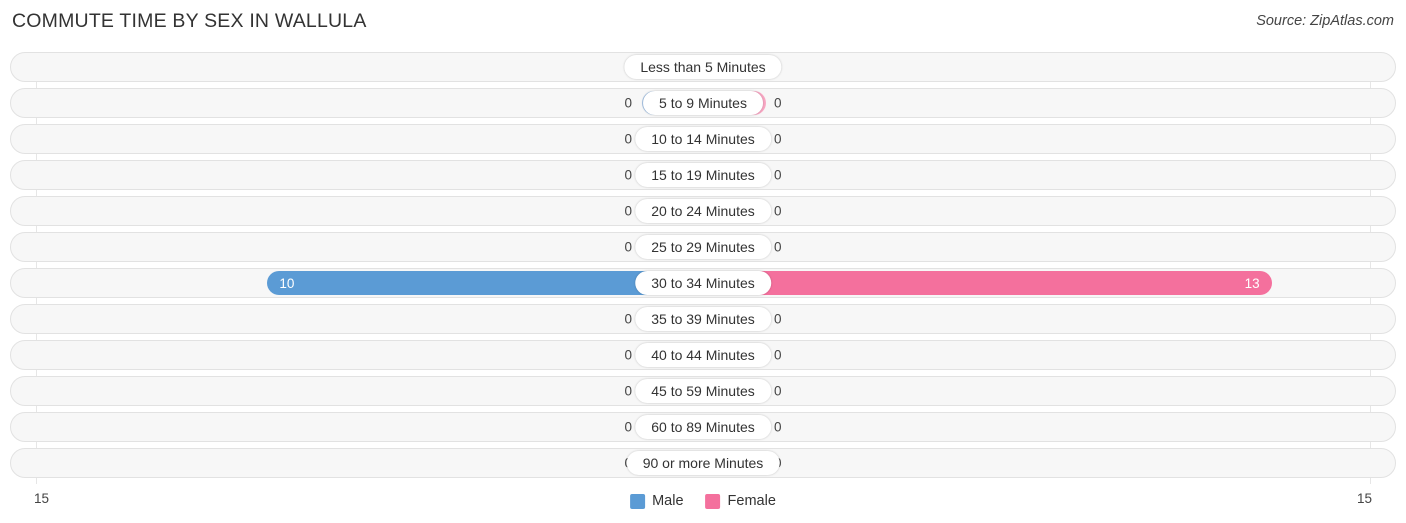 The image size is (1406, 523). I want to click on legend-item-male: Male, so click(657, 501).